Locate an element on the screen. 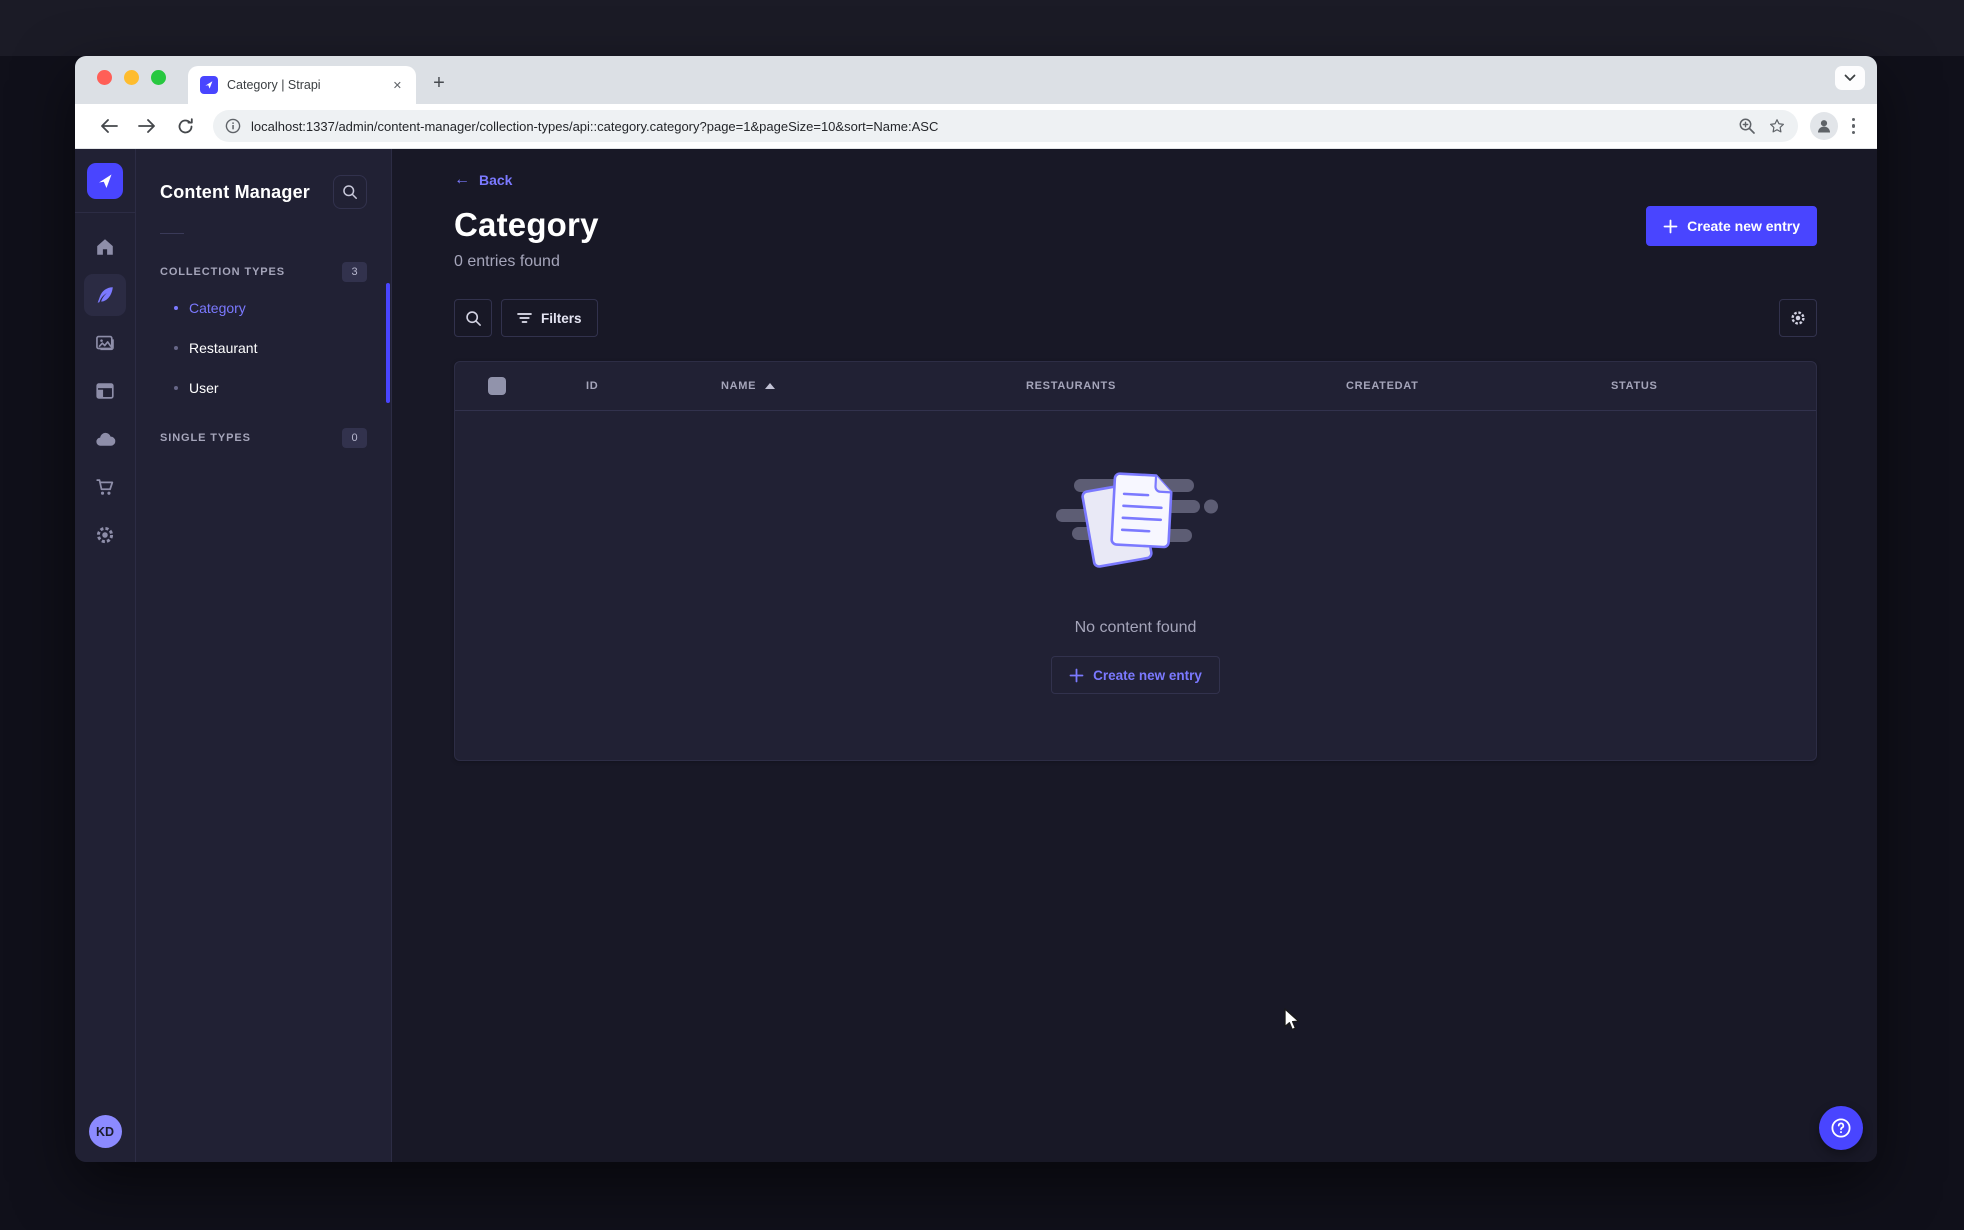  layout-icon is located at coordinates (105, 391).